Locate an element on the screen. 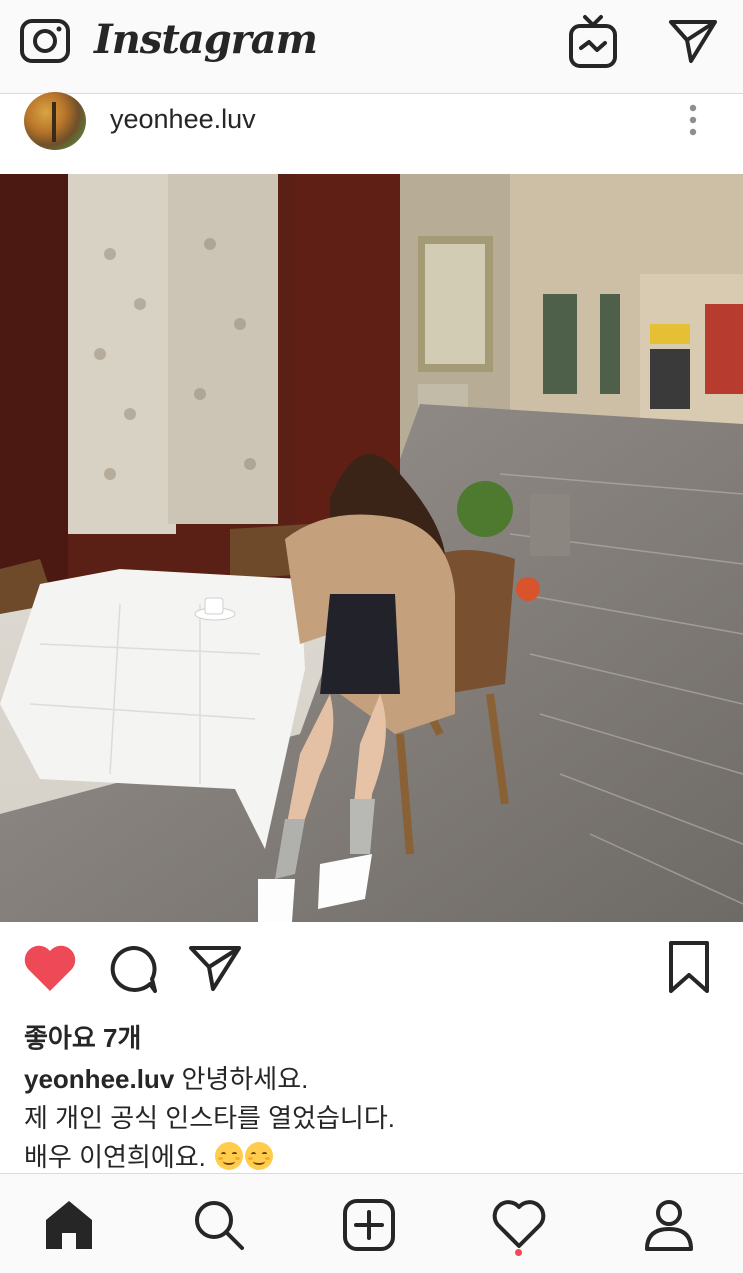 The image size is (743, 1273). likes-count: 좋아요 7개 is located at coordinates (82, 1036).